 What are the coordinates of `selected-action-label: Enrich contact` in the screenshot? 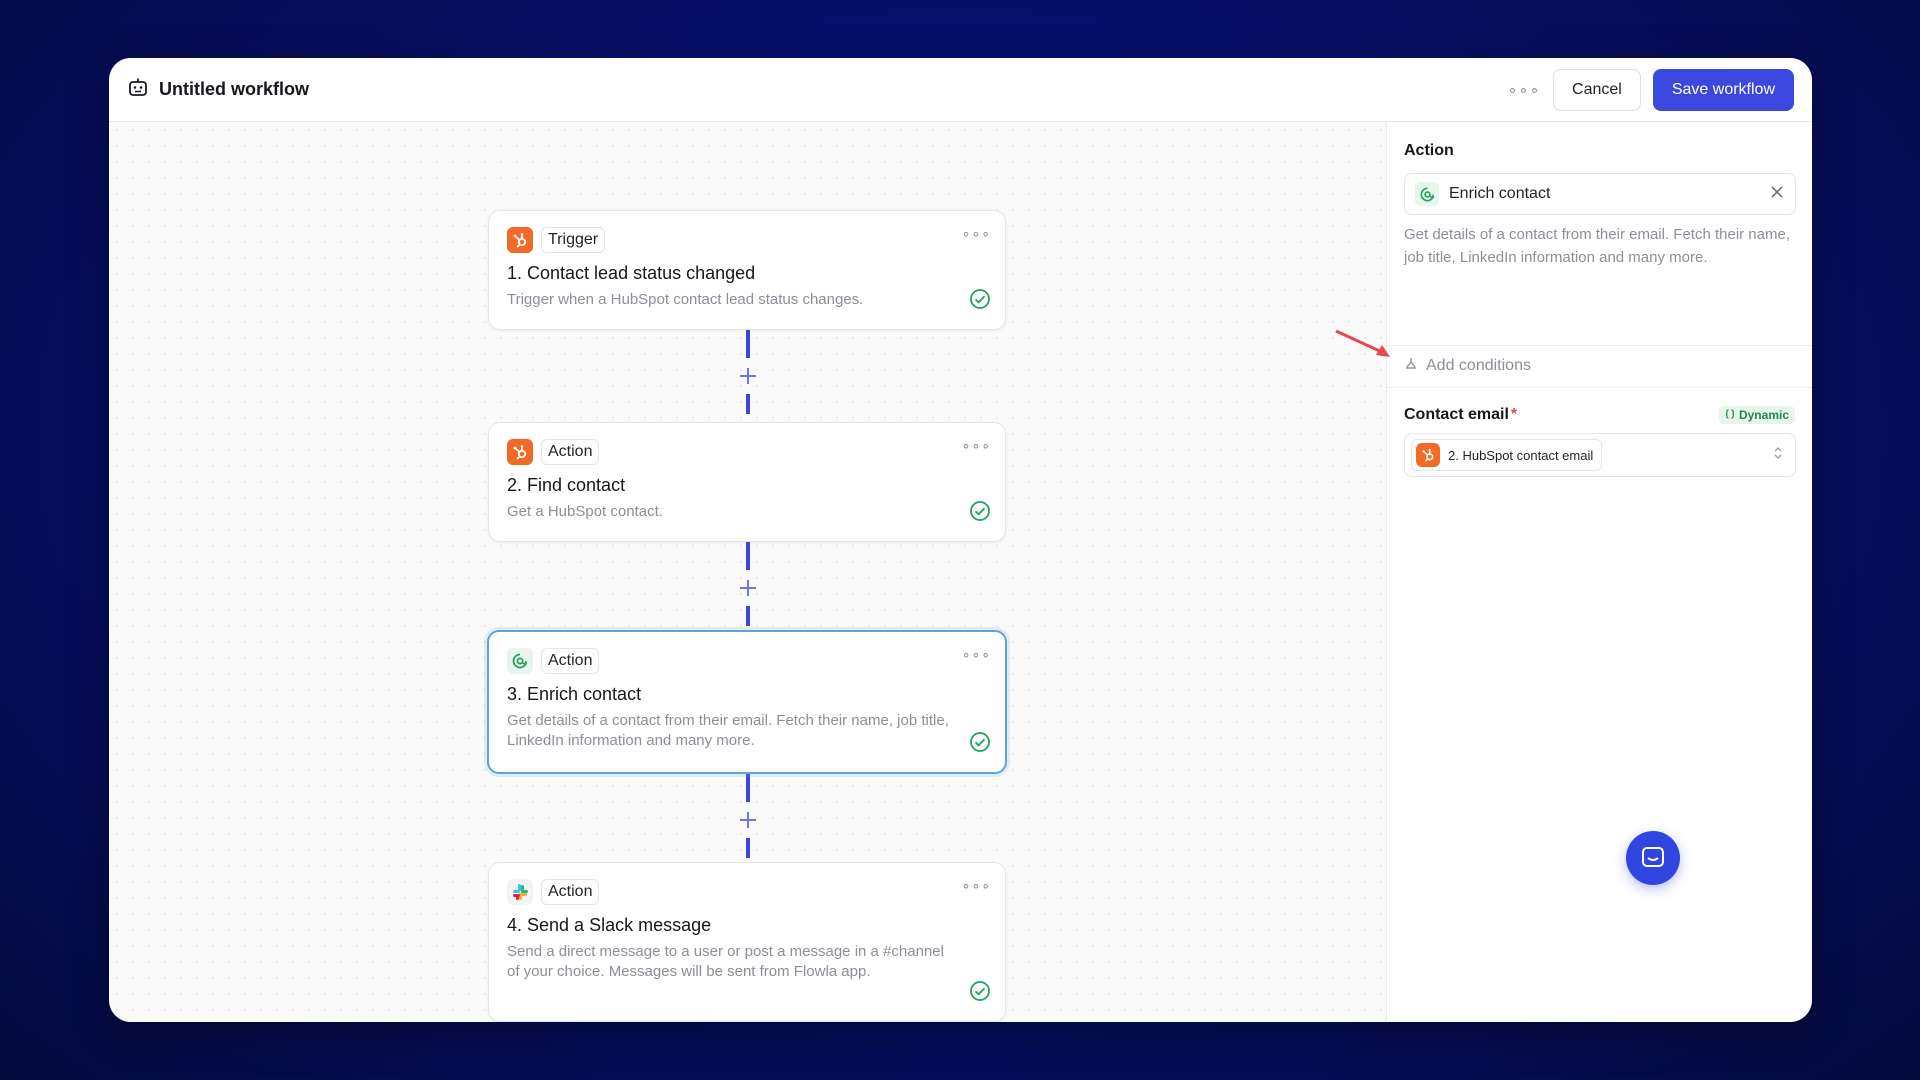 It's located at (1500, 193).